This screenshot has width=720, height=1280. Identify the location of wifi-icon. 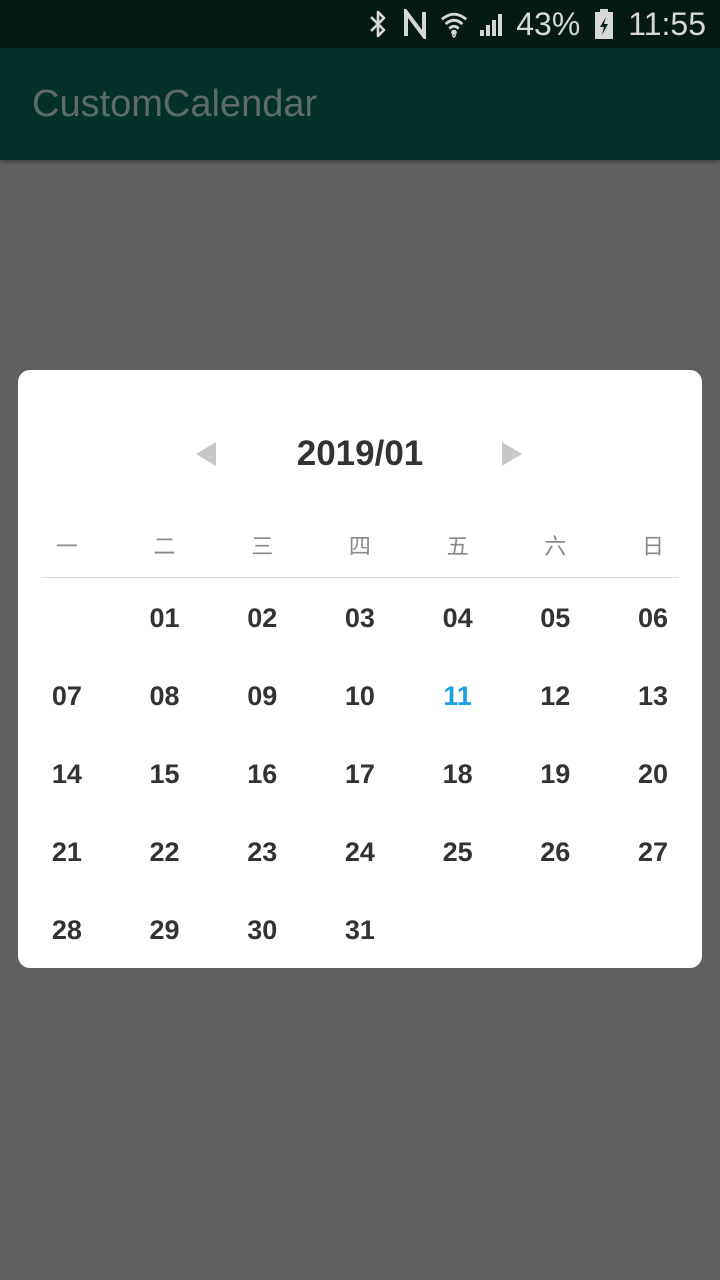
(454, 24).